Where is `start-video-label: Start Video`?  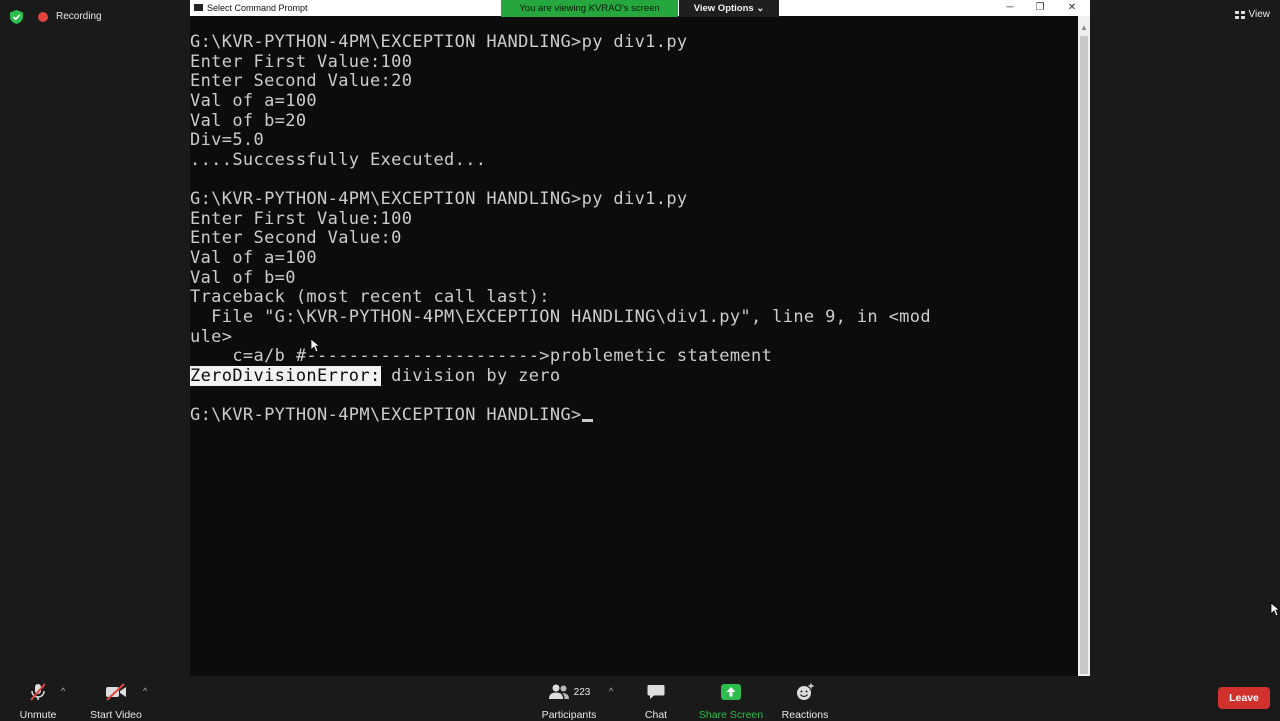 start-video-label: Start Video is located at coordinates (116, 715).